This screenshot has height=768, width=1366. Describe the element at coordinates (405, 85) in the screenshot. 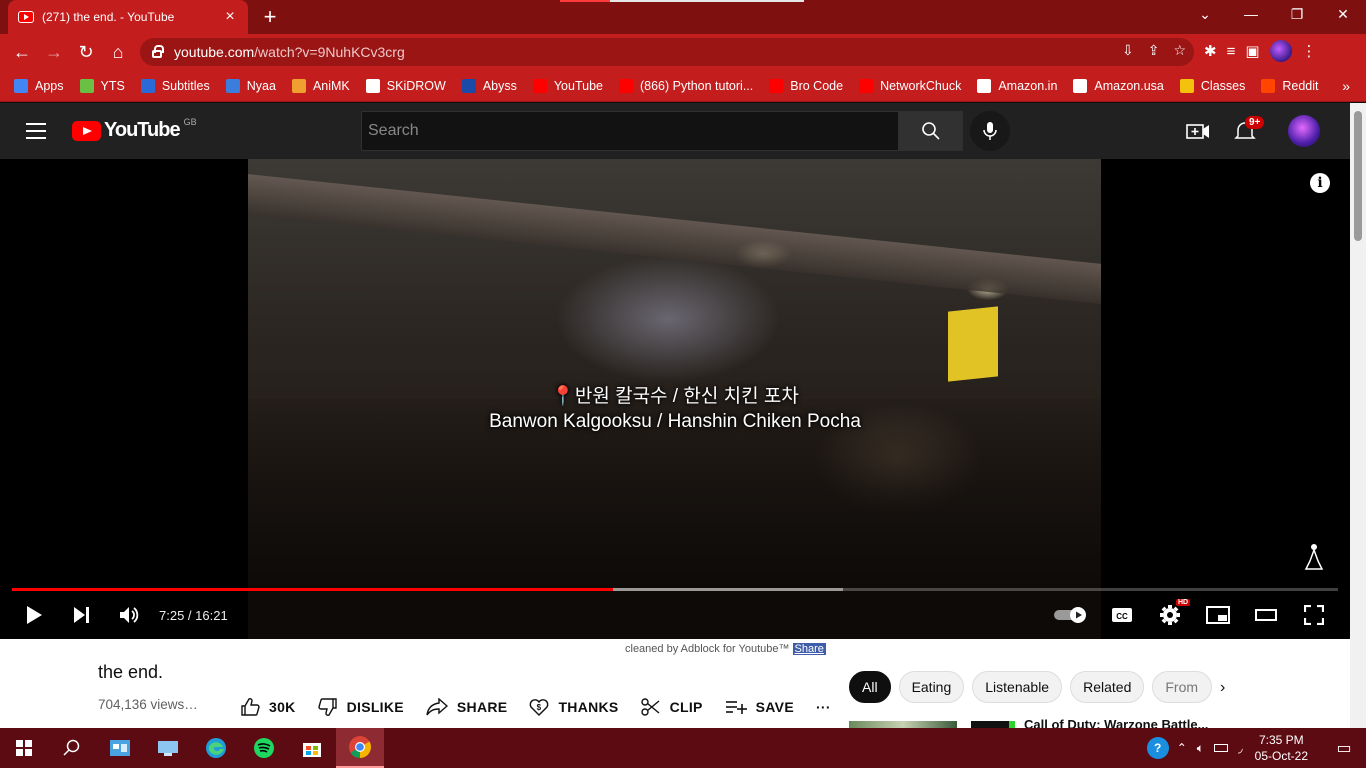

I see `bookmark-item: SKiDROW` at that location.